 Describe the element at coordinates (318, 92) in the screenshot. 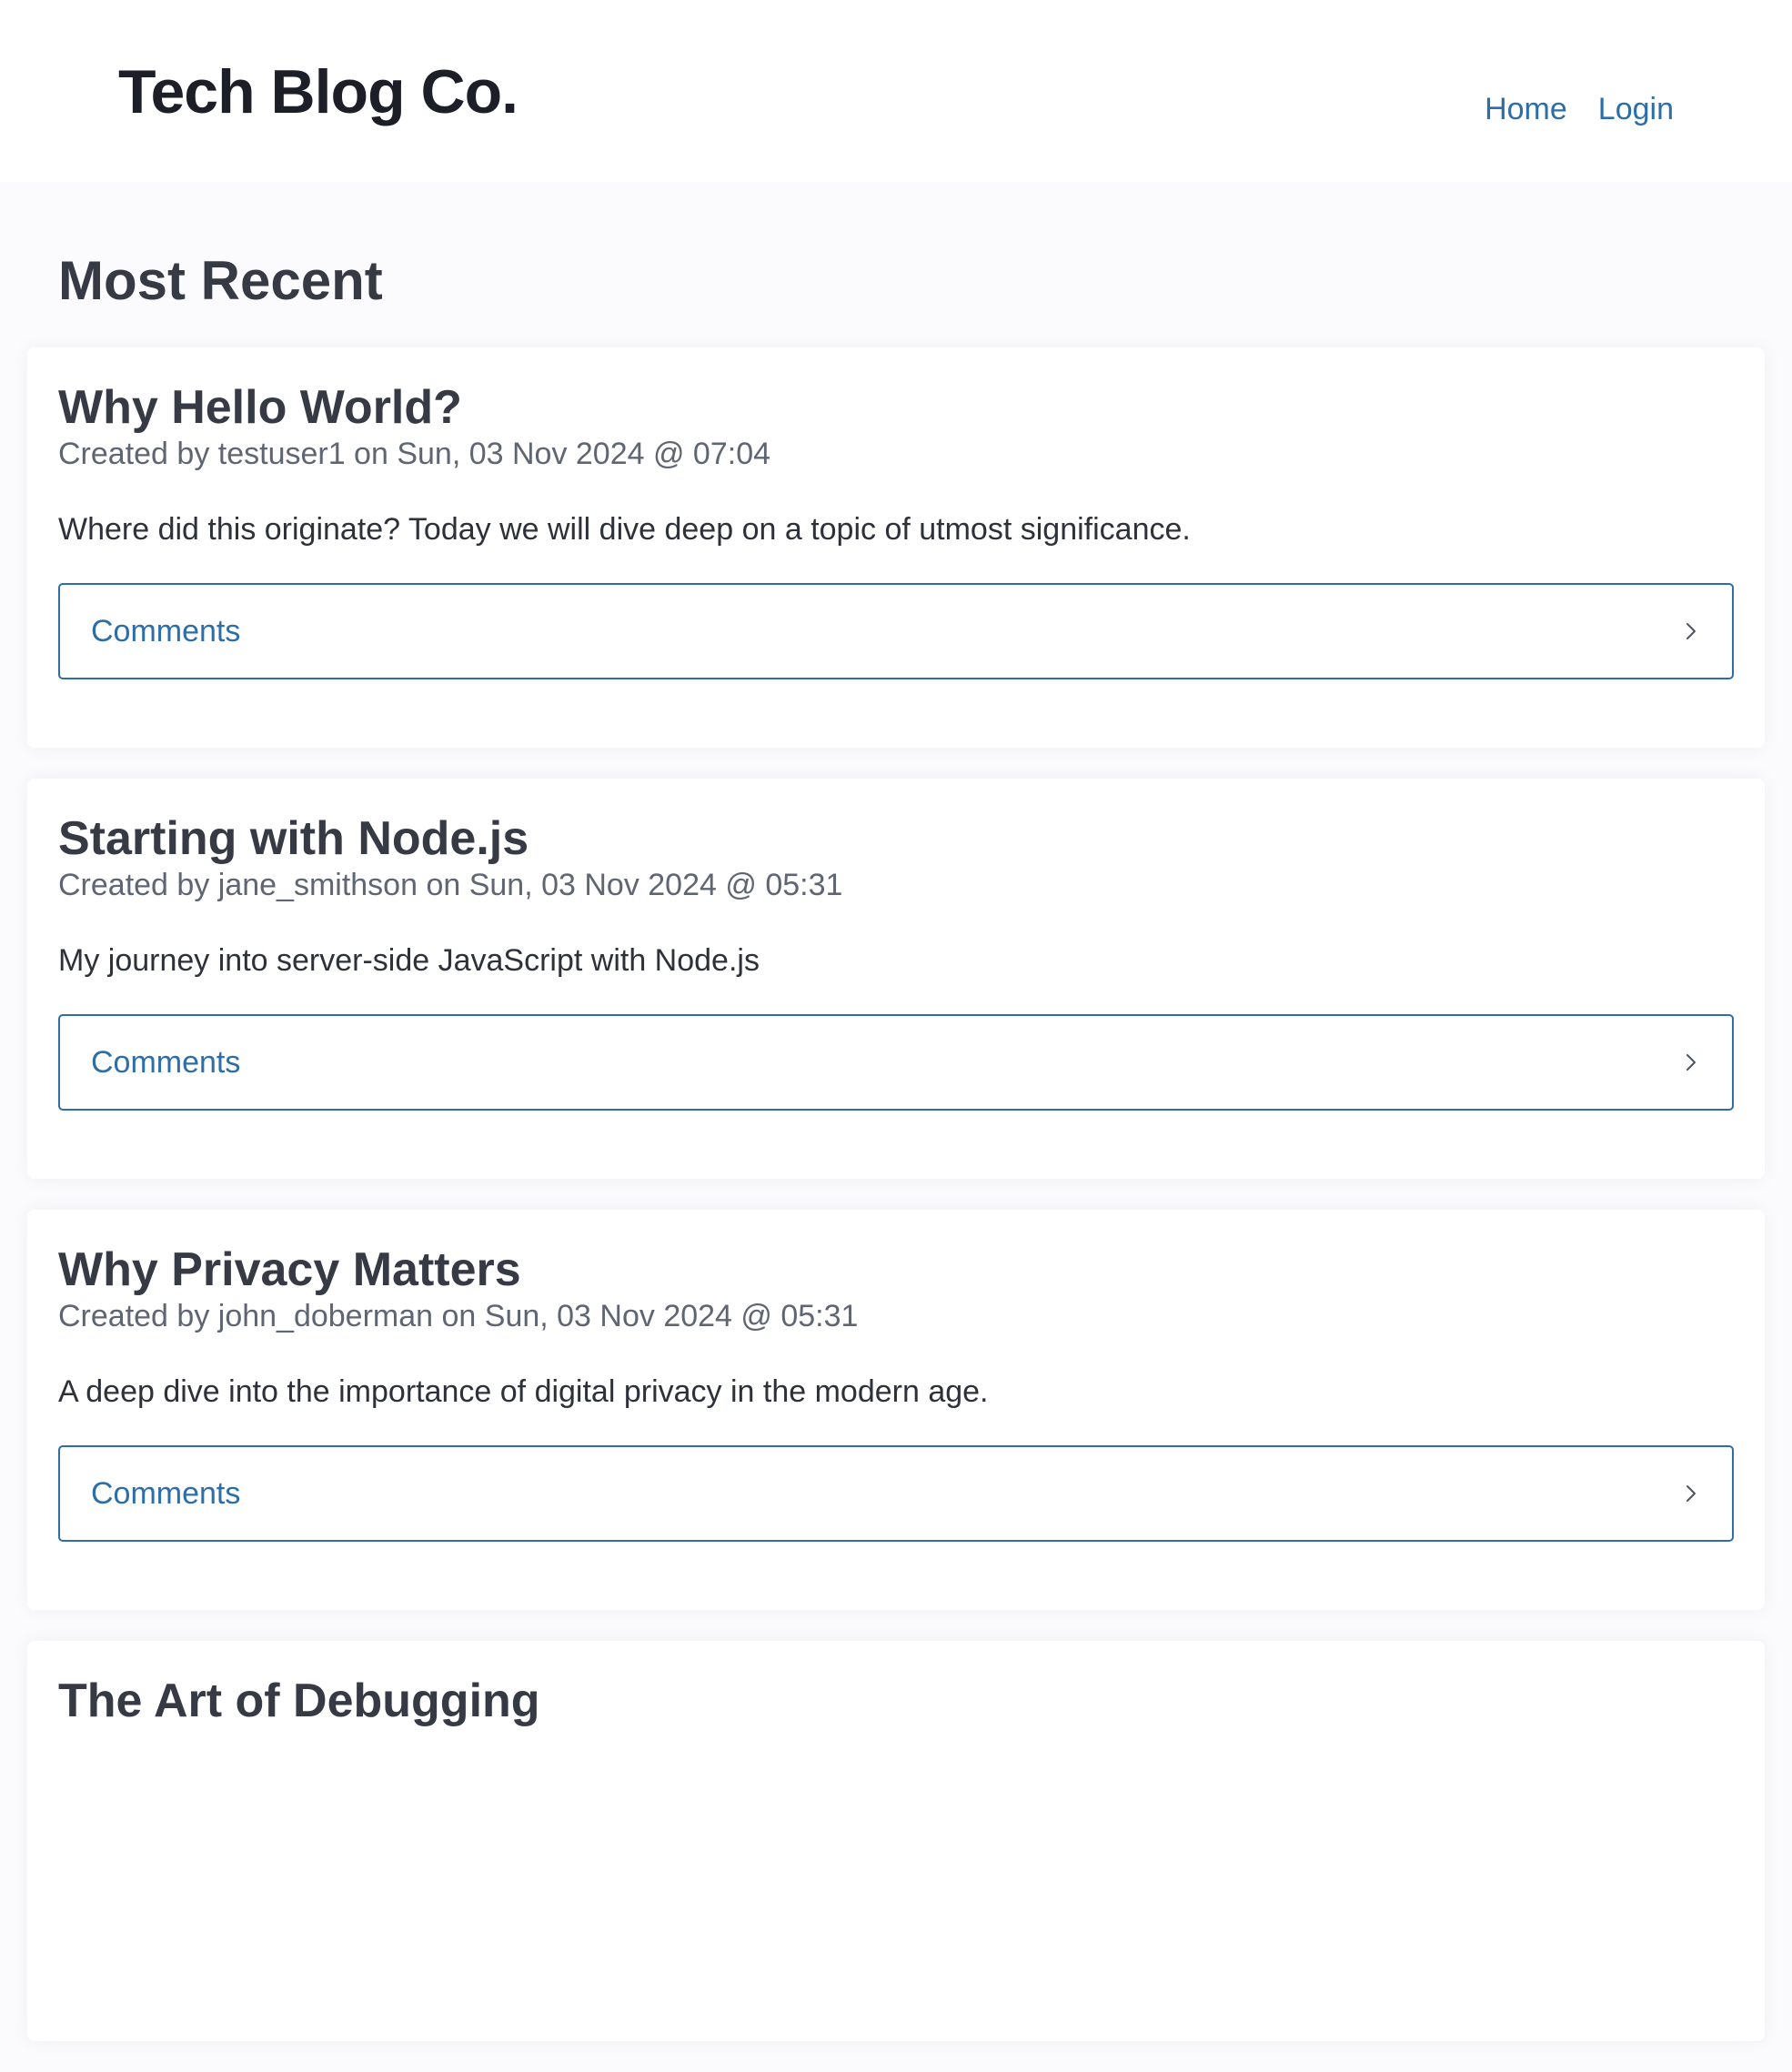

I see `brand-title: Tech Blog Co.` at that location.